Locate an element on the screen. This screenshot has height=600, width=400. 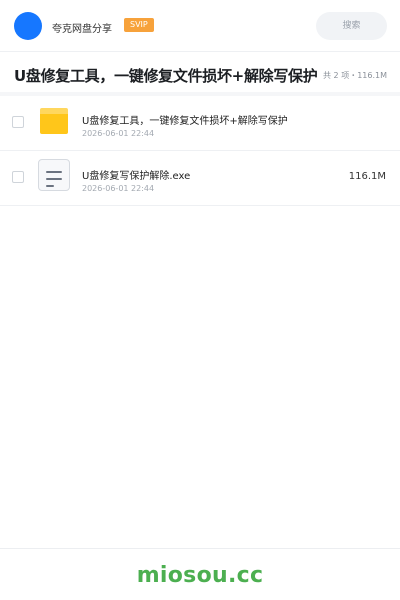
site-watermark: miosou.cc is located at coordinates (200, 575).